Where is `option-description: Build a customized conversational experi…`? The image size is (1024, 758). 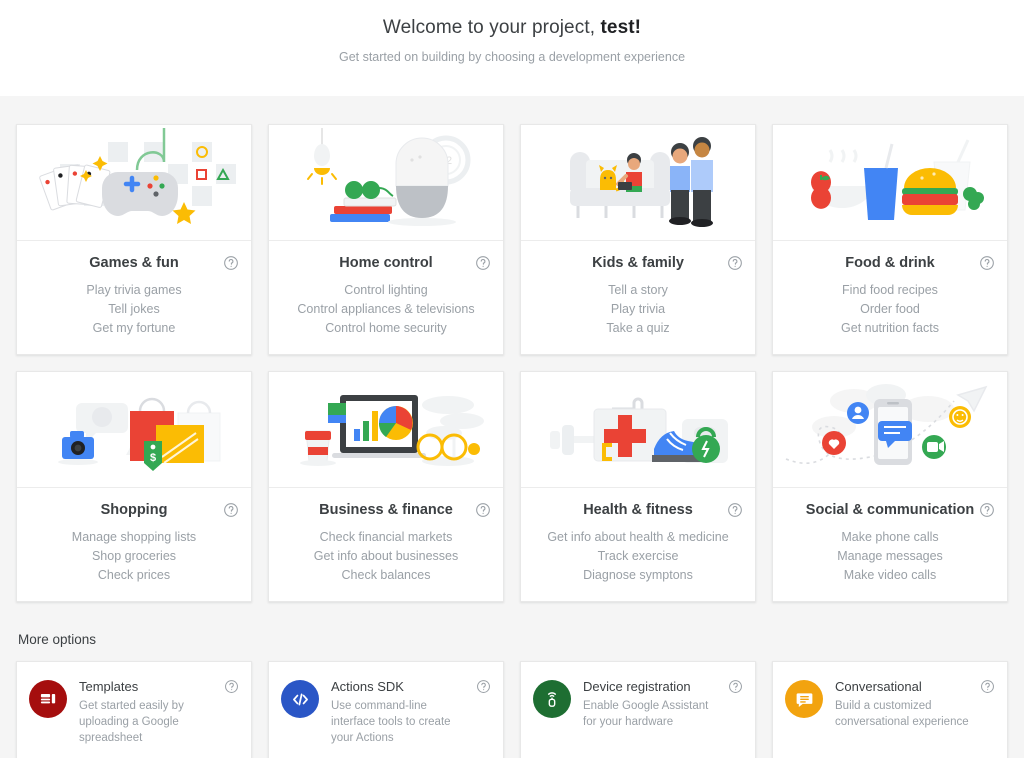
option-description: Build a customized conversational experi… is located at coordinates (902, 714).